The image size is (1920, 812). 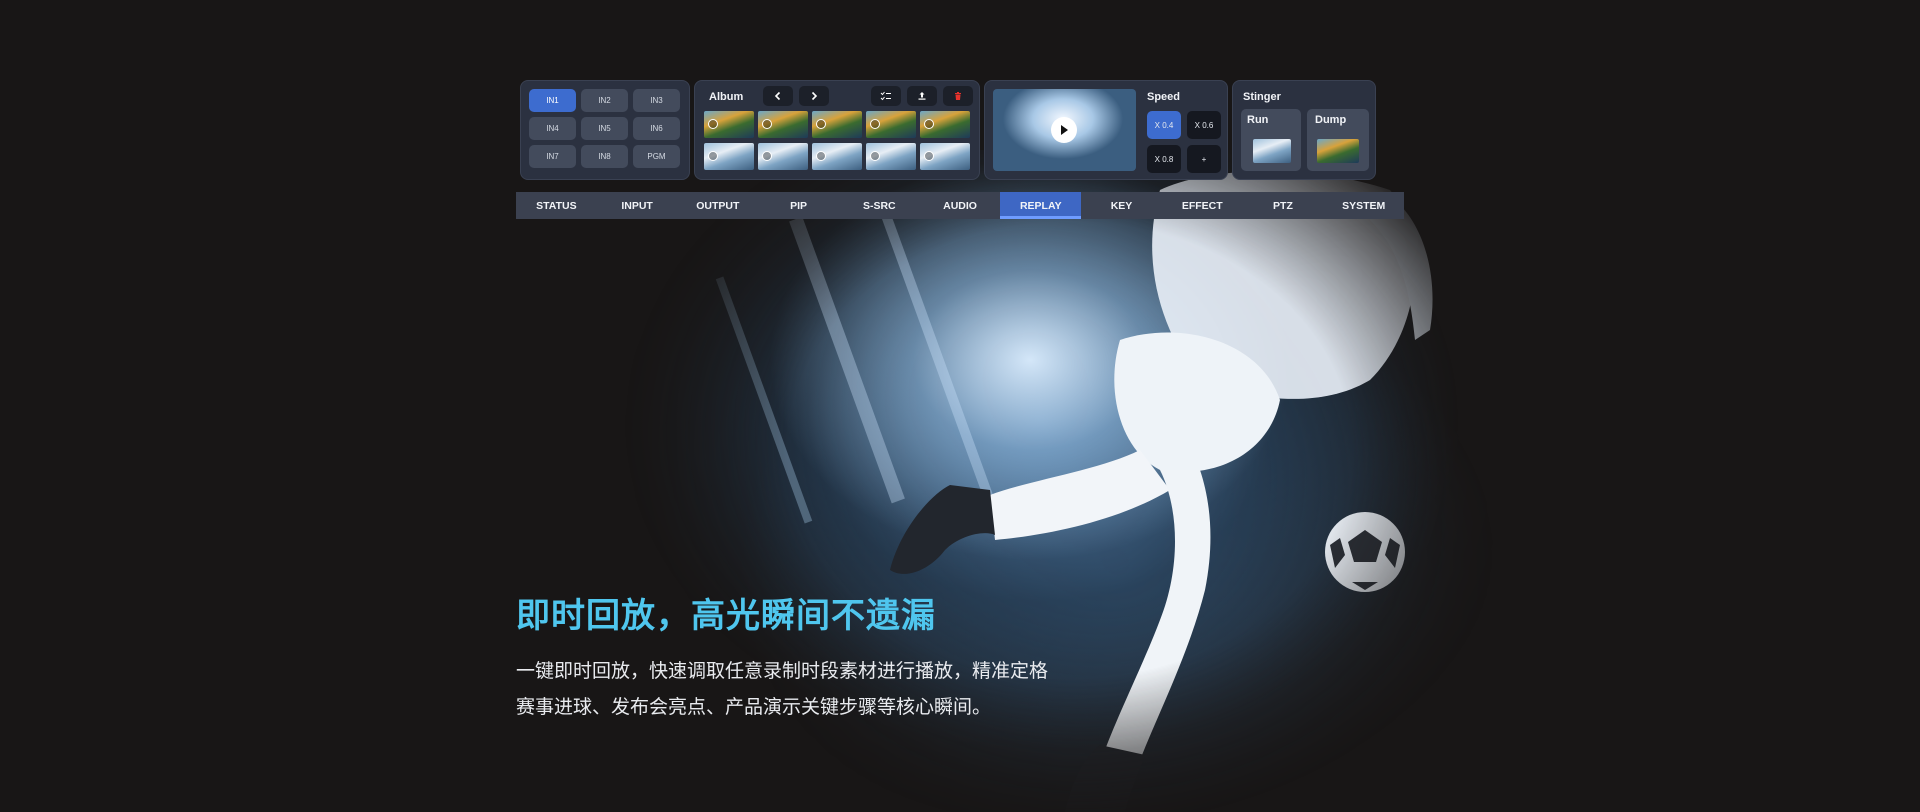 I want to click on checklist-icon, so click(x=886, y=96).